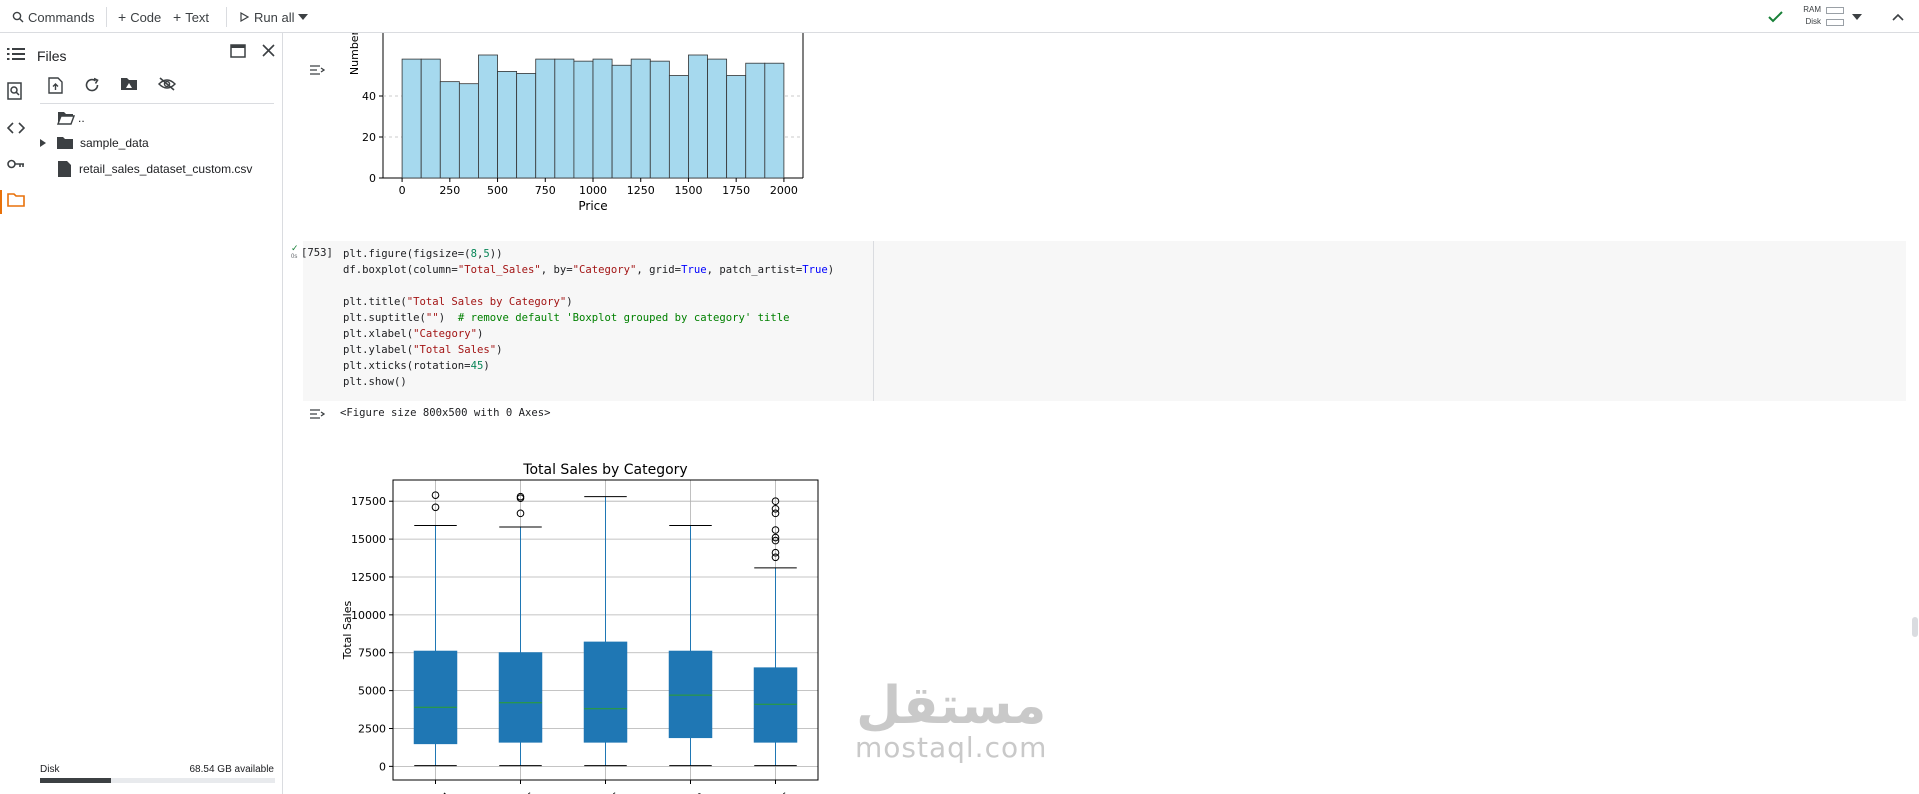  I want to click on notebook-toolbar: Commands + Code + Text Run all RAM Disk, so click(959, 16).